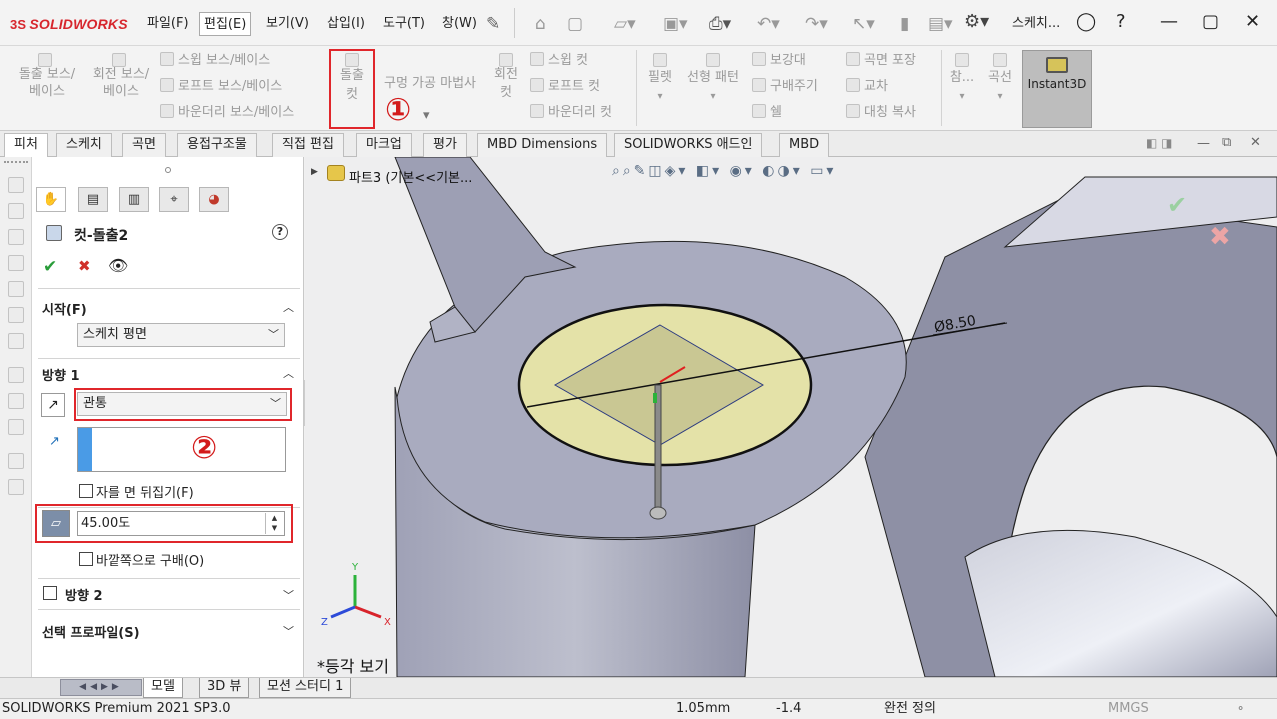  Describe the element at coordinates (571, 112) in the screenshot. I see `boundary-cut-button: 바운더리 컷` at that location.